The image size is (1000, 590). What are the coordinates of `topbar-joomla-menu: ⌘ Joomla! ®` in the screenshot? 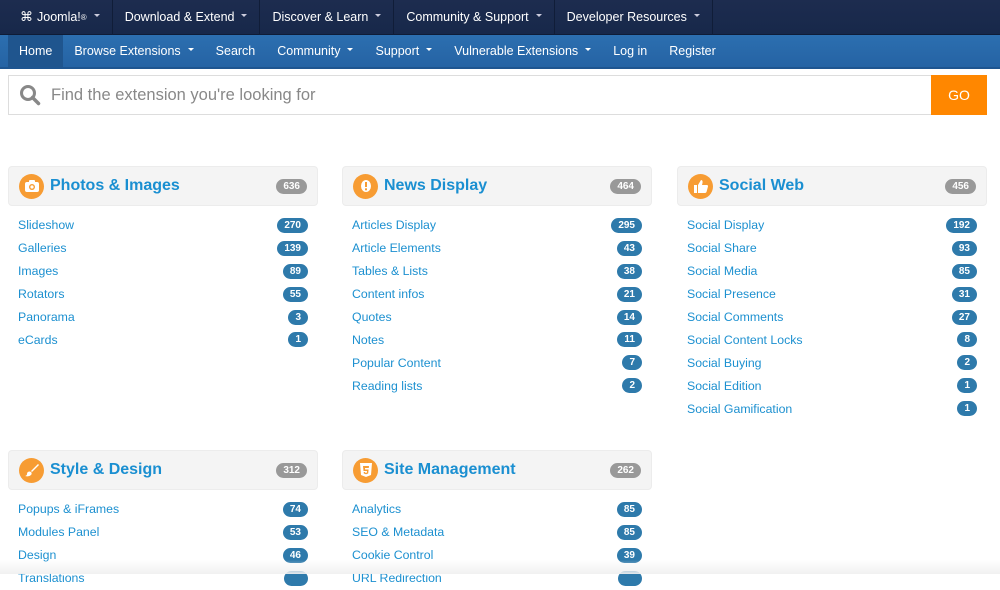 It's located at (60, 17).